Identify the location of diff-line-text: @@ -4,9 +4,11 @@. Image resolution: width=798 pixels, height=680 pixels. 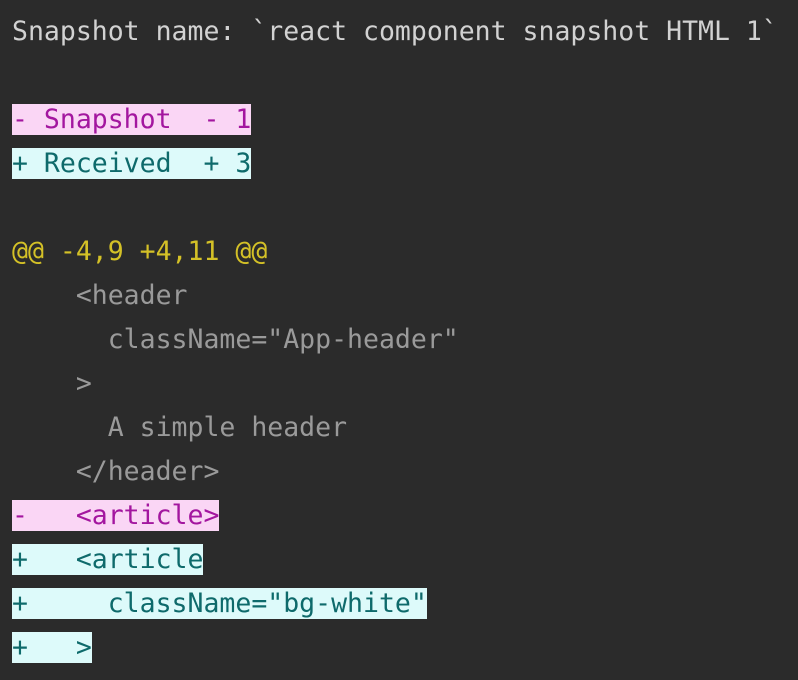
(140, 251).